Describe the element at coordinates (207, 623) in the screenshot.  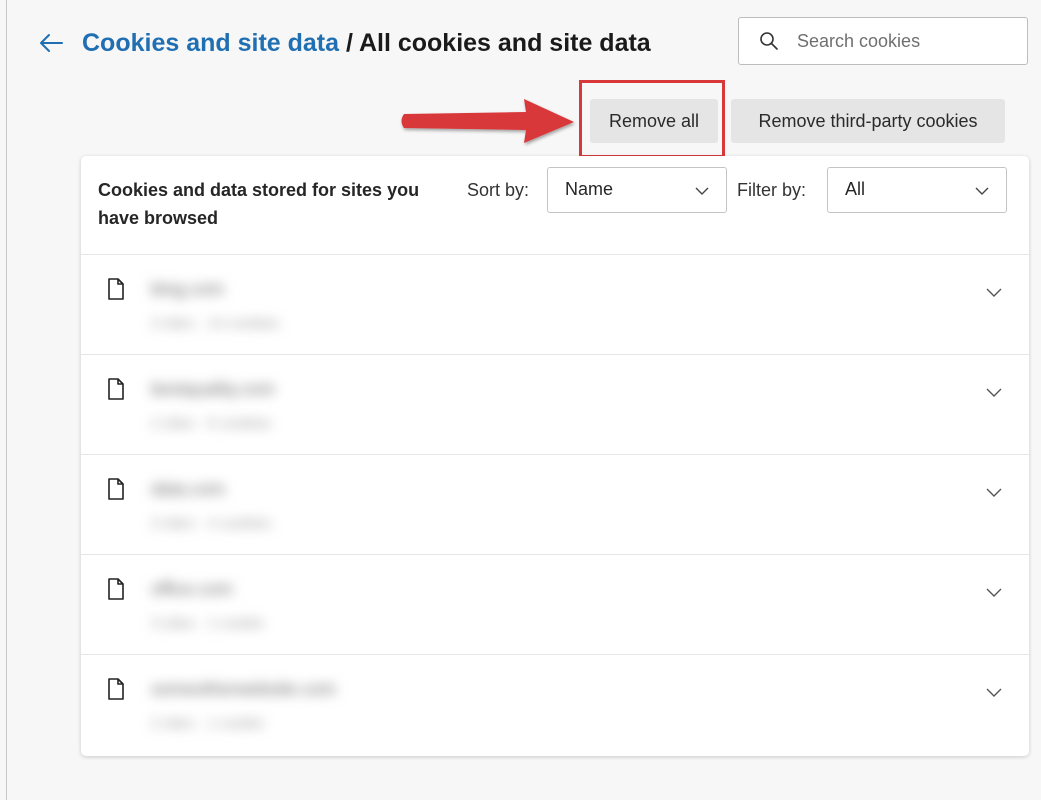
I see `site-meta: 3 sites · 1 cookie` at that location.